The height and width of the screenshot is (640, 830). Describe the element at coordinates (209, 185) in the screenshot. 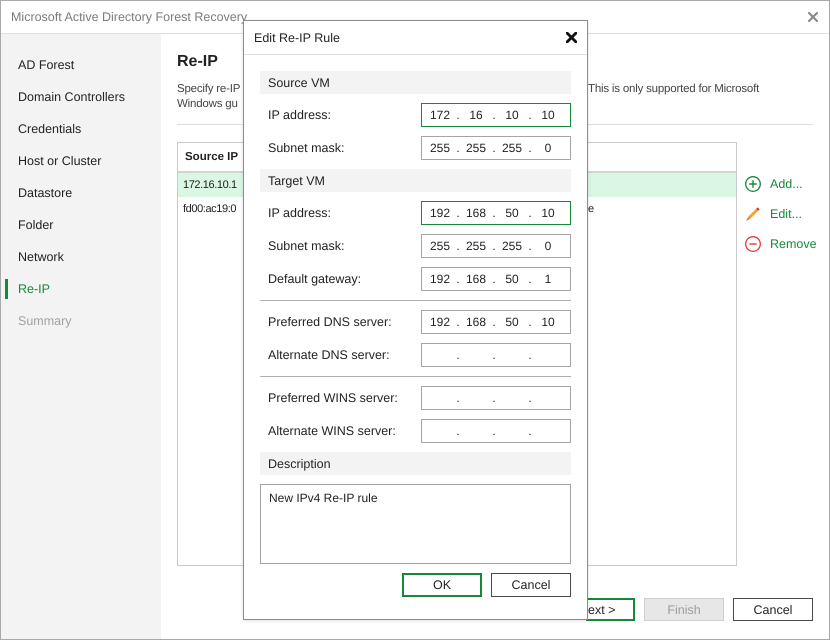

I see `table-cell-text: 172.16.10.1` at that location.